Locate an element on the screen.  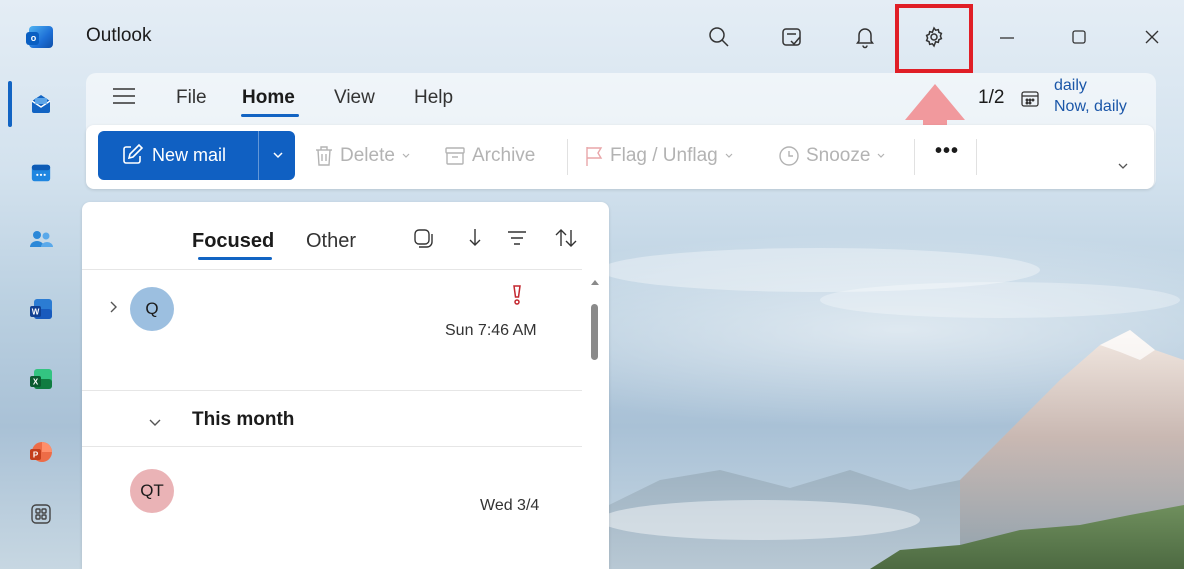
flag-button: Flag / Unflag is located at coordinates (659, 156).